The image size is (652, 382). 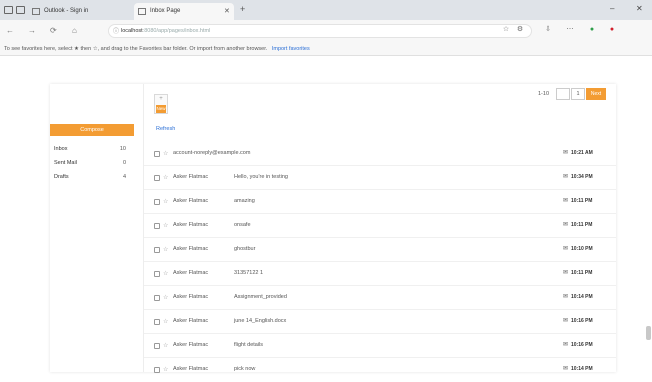 What do you see at coordinates (161, 109) in the screenshot?
I see `new-label: New` at bounding box center [161, 109].